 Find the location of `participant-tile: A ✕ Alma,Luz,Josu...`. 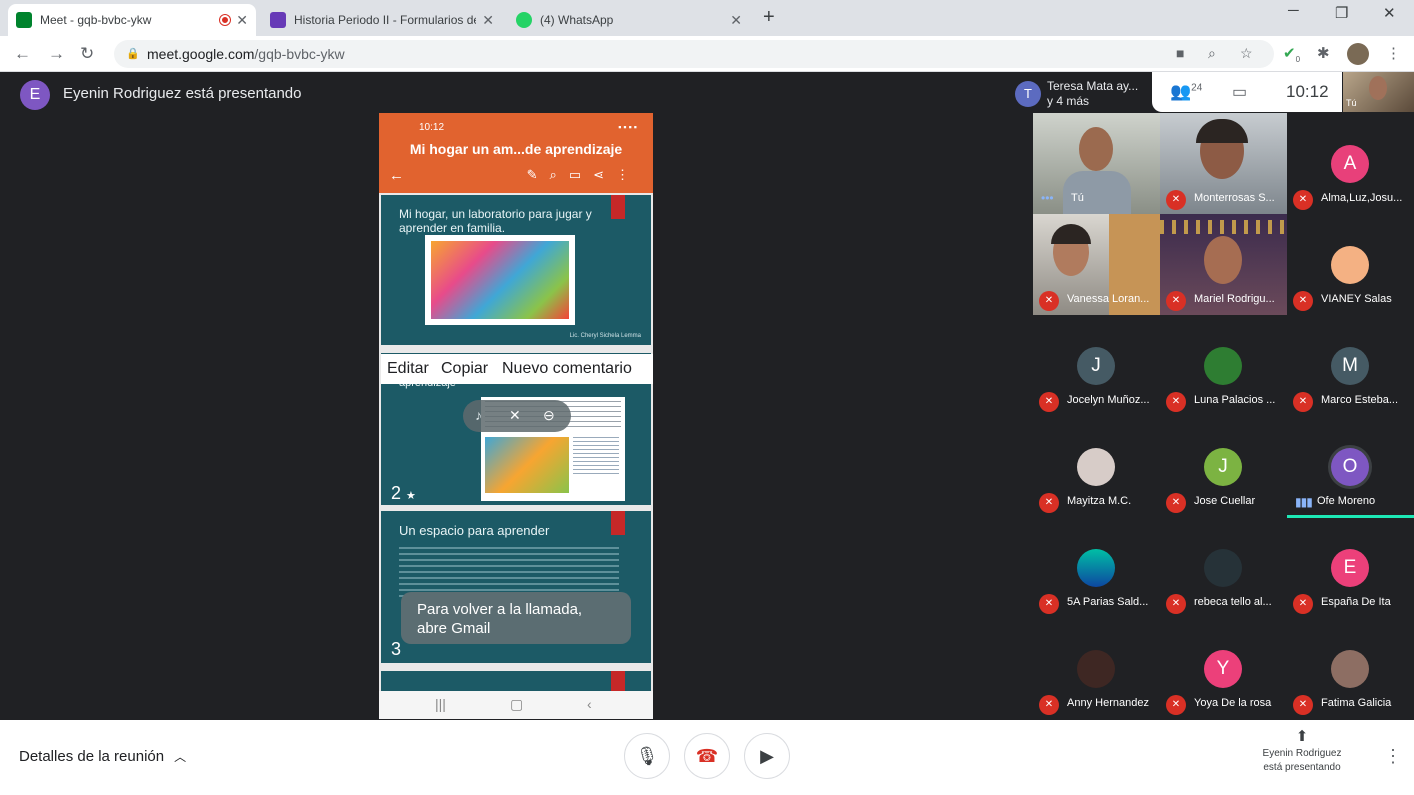

participant-tile: A ✕ Alma,Luz,Josu... is located at coordinates (1350, 163).